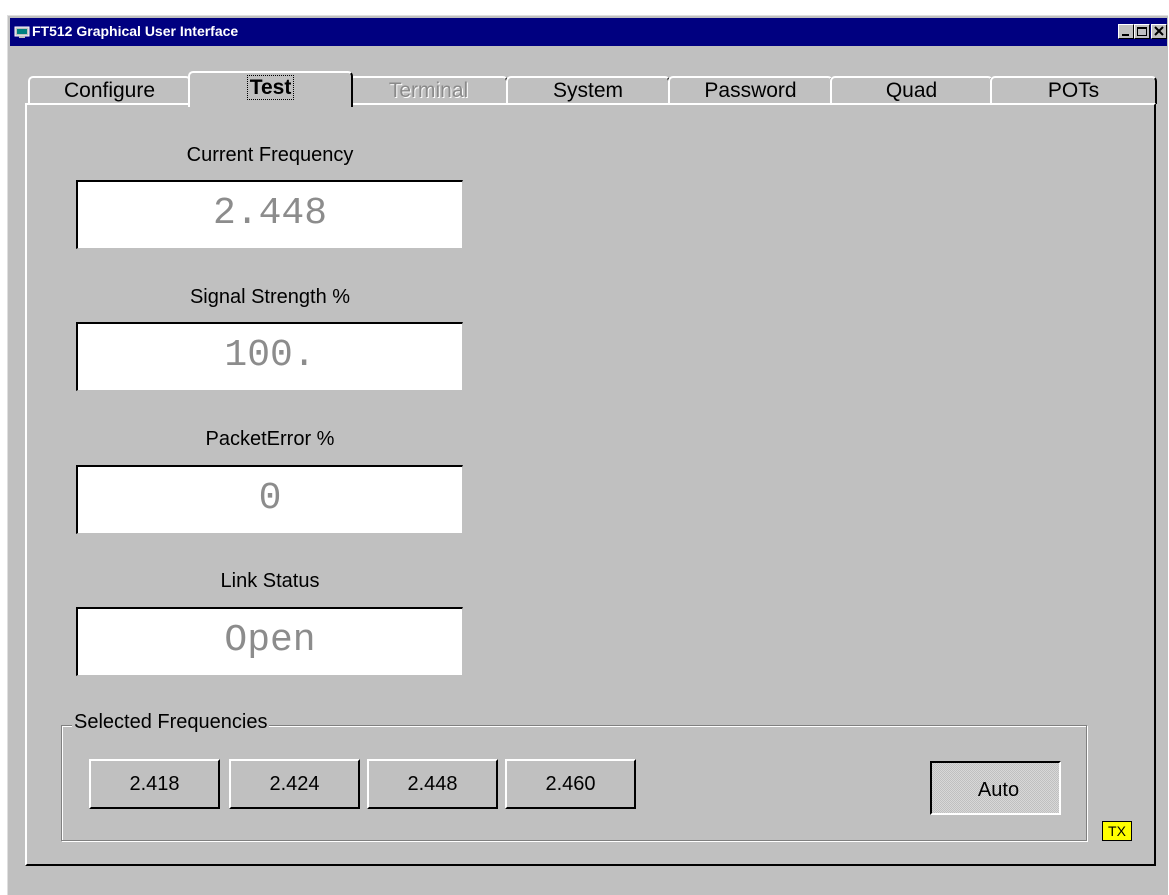  What do you see at coordinates (154, 784) in the screenshot?
I see `frequency-button-2418: 2.418` at bounding box center [154, 784].